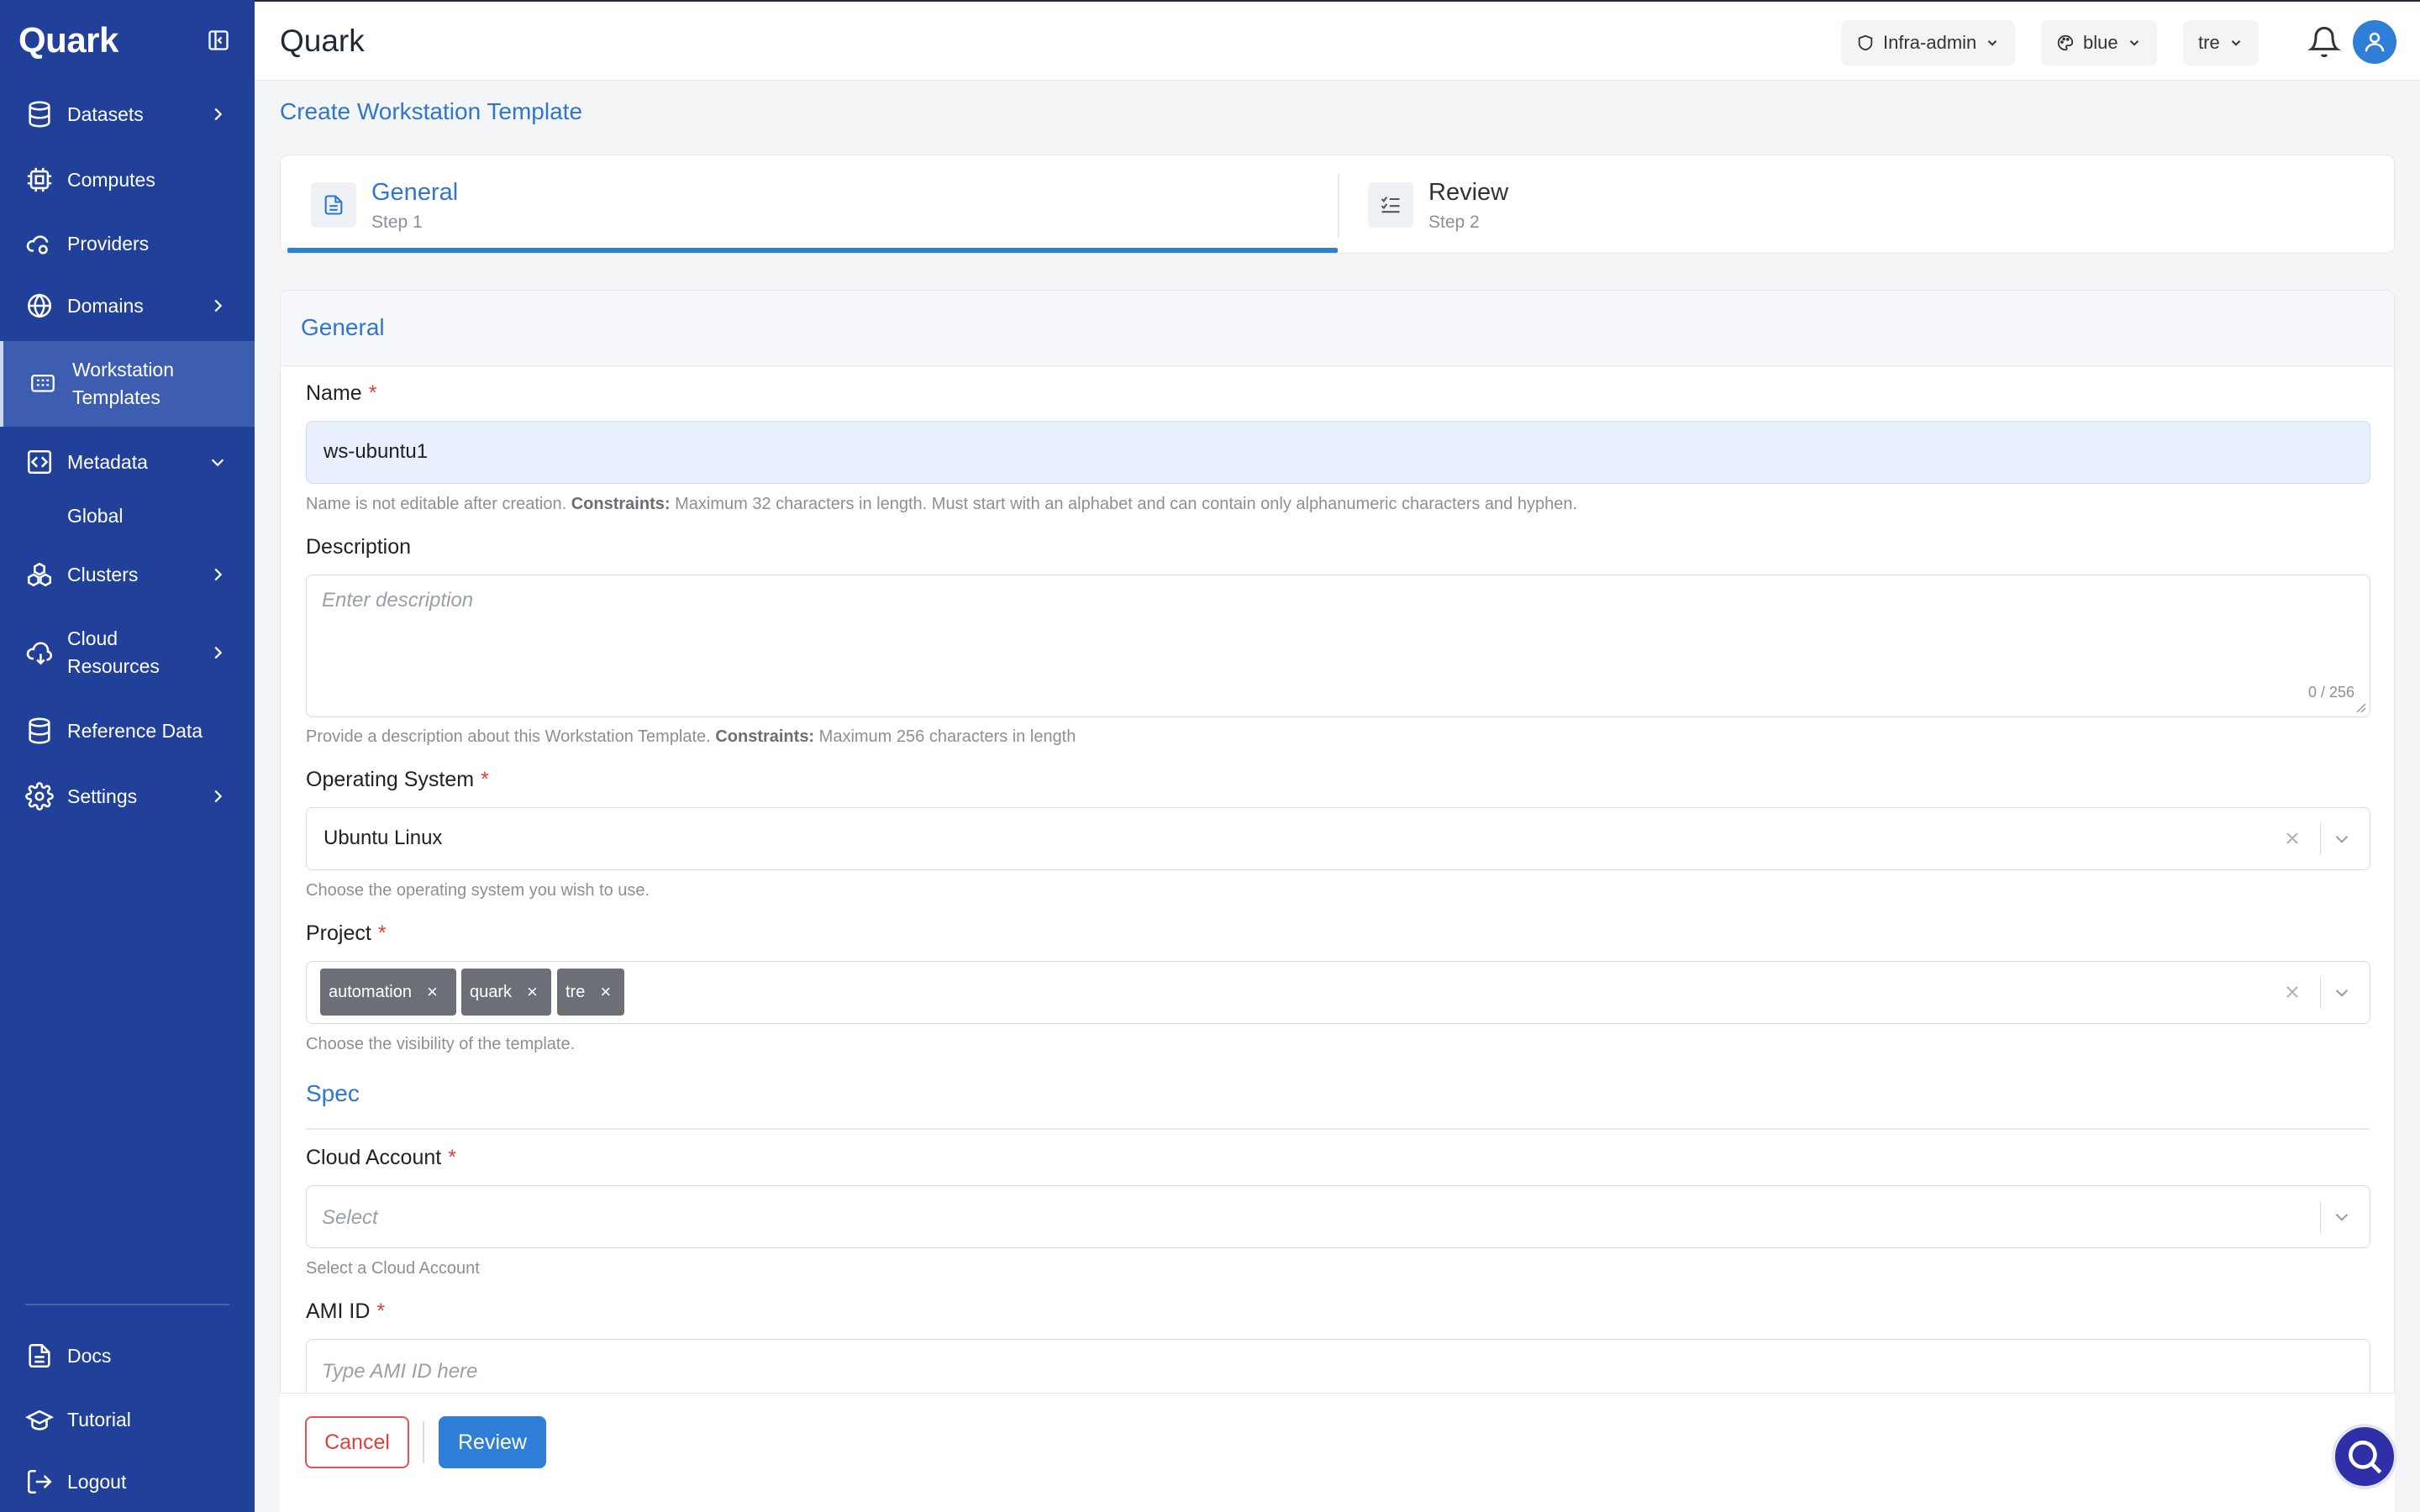 The height and width of the screenshot is (1512, 2420). What do you see at coordinates (128, 574) in the screenshot?
I see `sidebar-item-clusters: Clusters` at bounding box center [128, 574].